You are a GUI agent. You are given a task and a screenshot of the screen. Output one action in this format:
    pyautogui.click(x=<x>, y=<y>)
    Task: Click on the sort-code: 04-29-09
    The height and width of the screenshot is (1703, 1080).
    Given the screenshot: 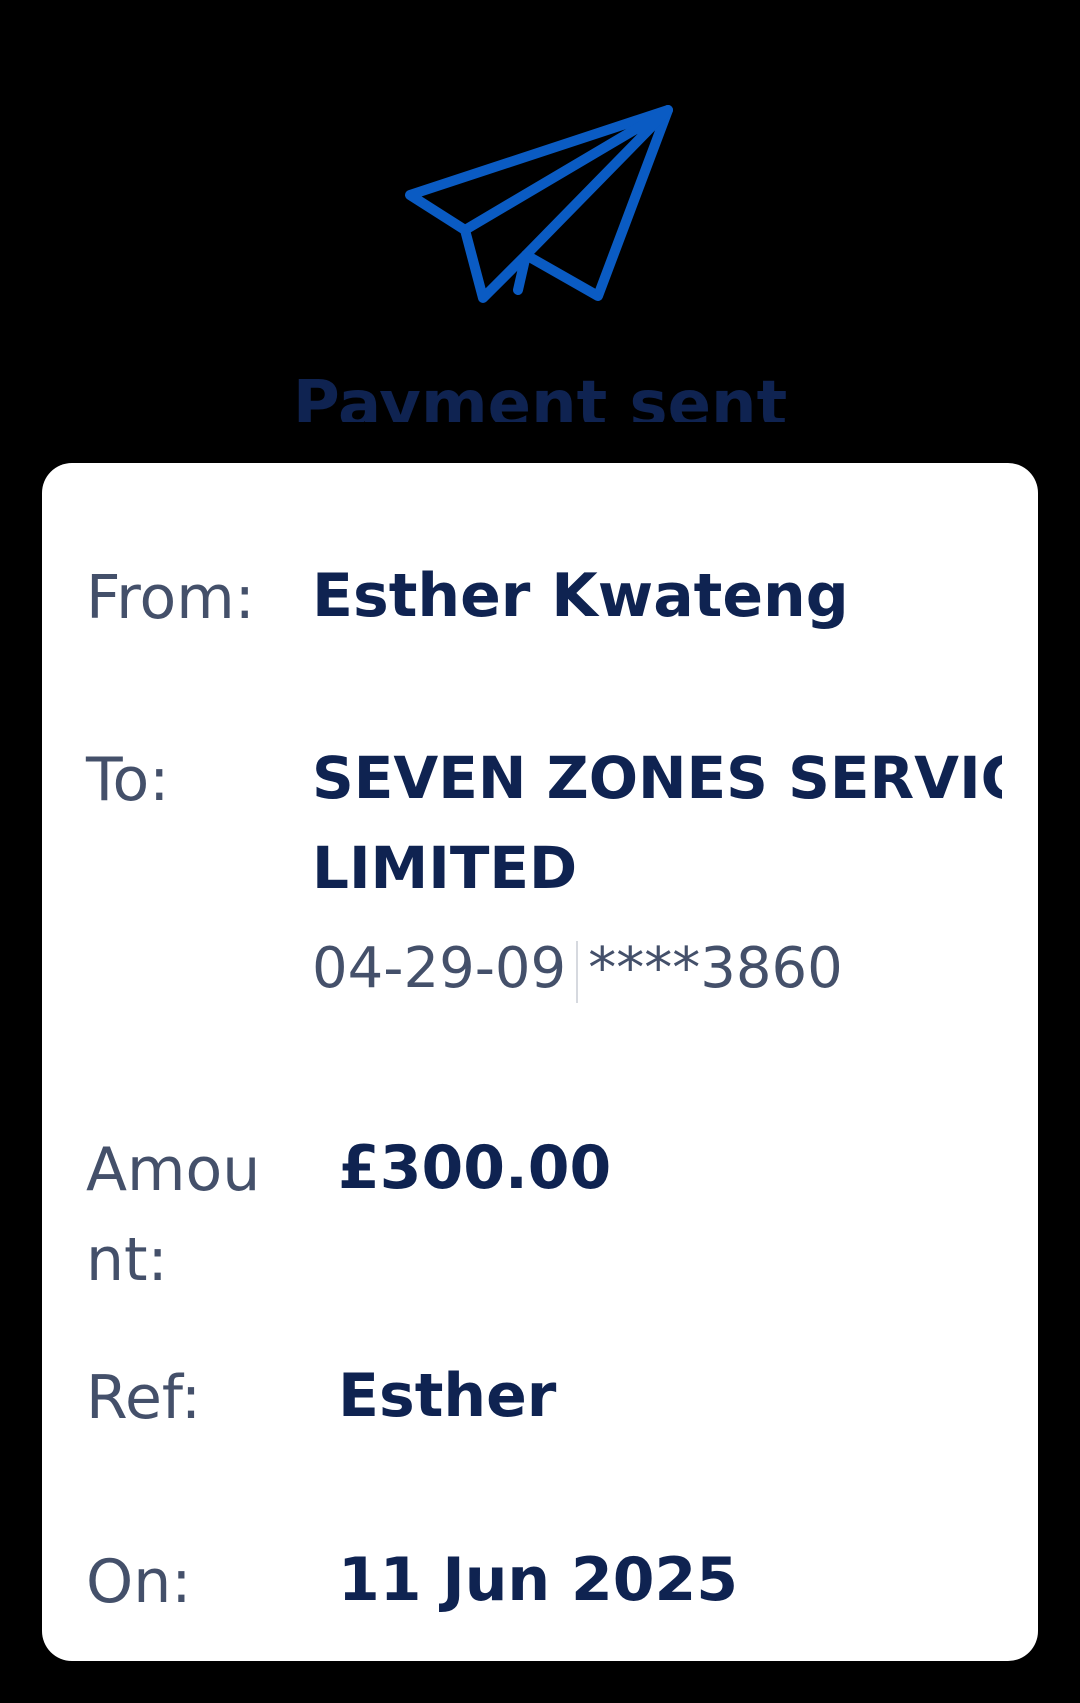 What is the action you would take?
    pyautogui.click(x=439, y=968)
    